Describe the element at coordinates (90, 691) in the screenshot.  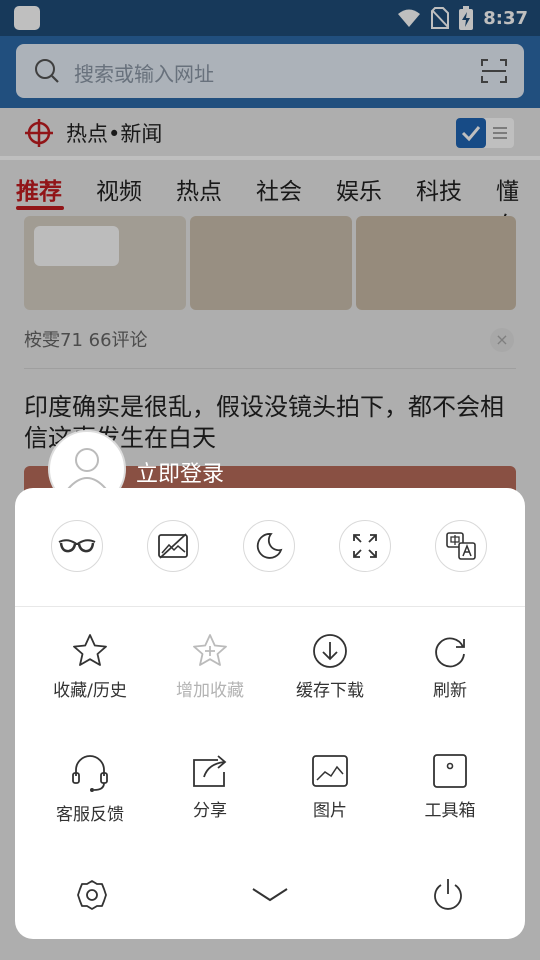
I see `menu-item-label: 收藏/历史` at that location.